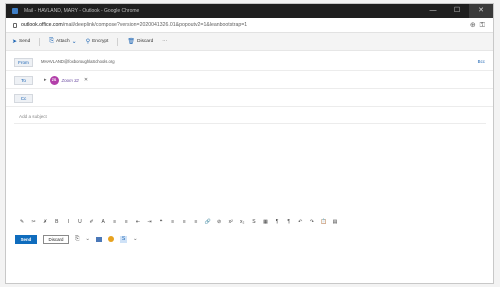 This screenshot has width=500, height=287. Describe the element at coordinates (124, 239) in the screenshot. I see `ink-icon: S` at that location.